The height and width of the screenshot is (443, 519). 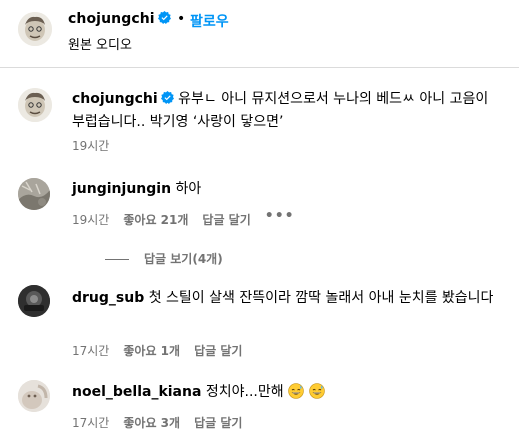 I want to click on comment-likes: 좋아요 21개, so click(x=155, y=219).